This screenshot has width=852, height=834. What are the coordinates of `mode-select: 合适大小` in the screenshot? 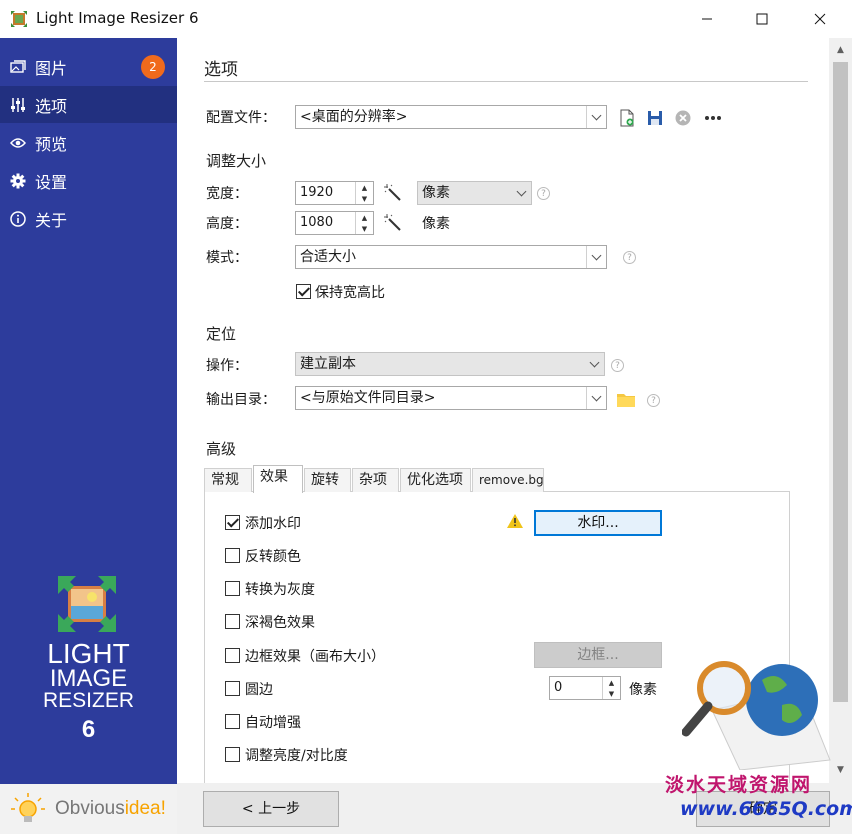 It's located at (451, 257).